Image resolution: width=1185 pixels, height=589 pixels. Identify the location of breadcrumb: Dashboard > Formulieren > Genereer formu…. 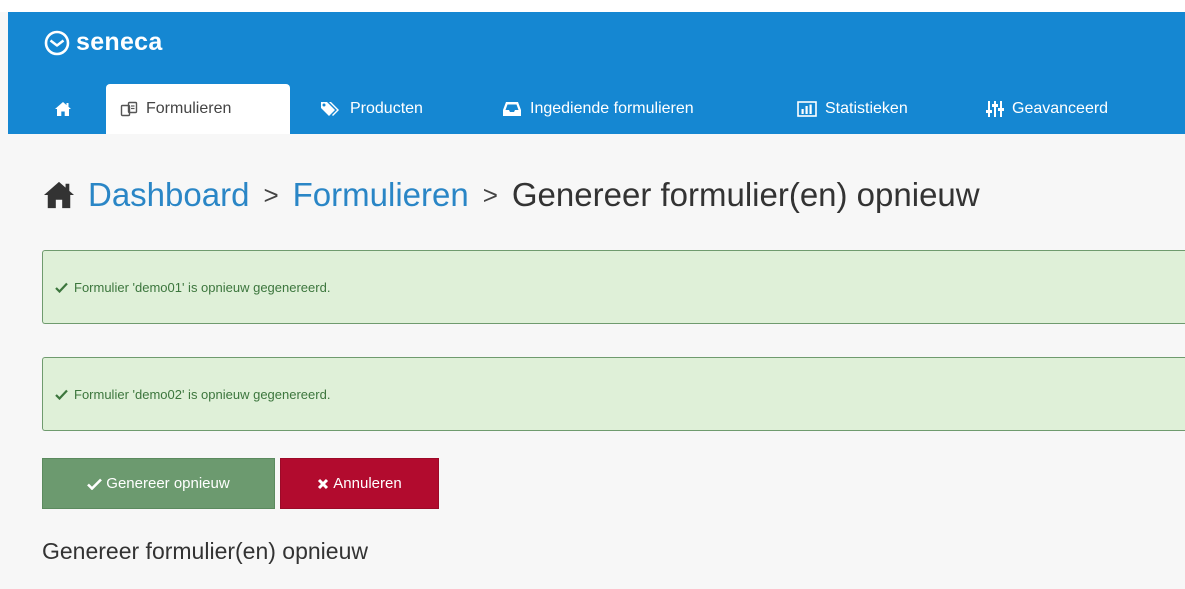
(511, 195).